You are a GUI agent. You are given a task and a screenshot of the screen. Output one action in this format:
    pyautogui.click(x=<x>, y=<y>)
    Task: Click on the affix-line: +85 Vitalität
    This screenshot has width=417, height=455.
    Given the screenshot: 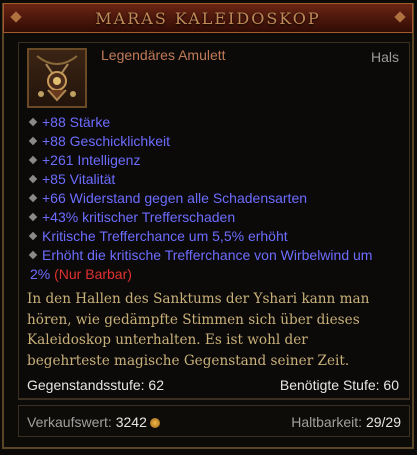 What is the action you would take?
    pyautogui.click(x=211, y=179)
    